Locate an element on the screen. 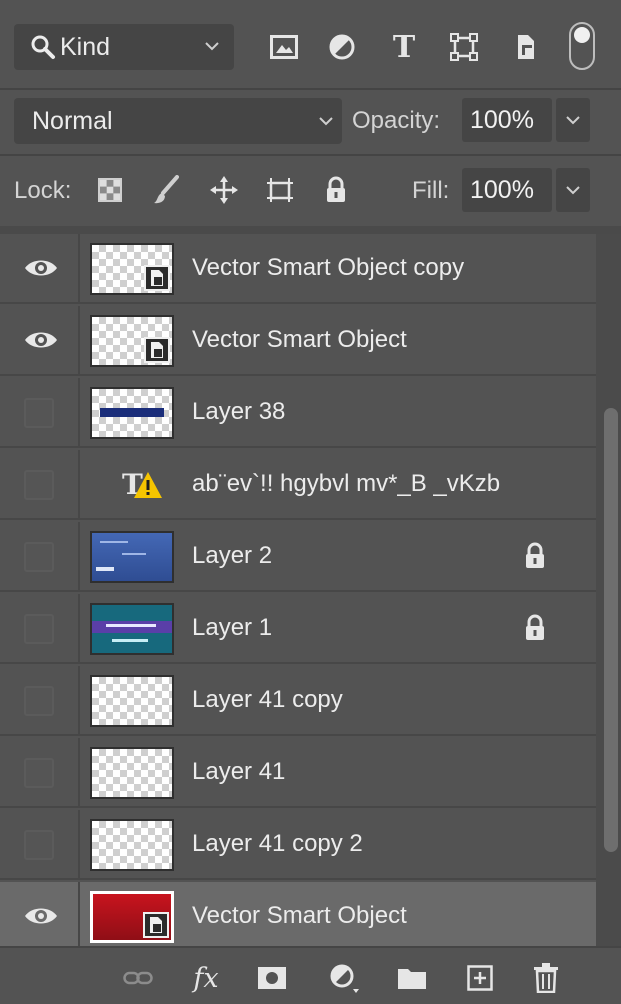 Image resolution: width=621 pixels, height=1004 pixels. layer-row: Layer 38 is located at coordinates (298, 413).